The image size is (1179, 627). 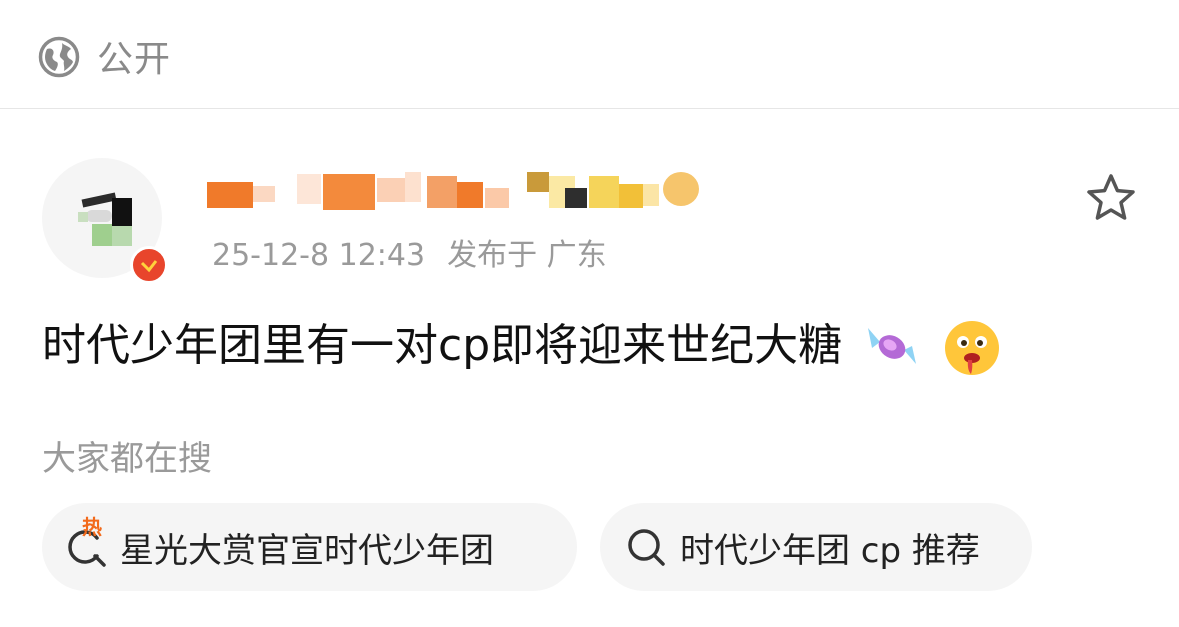 I want to click on post-content: 时代少年团里有一对cp即将迎来世纪大糖, so click(x=522, y=347).